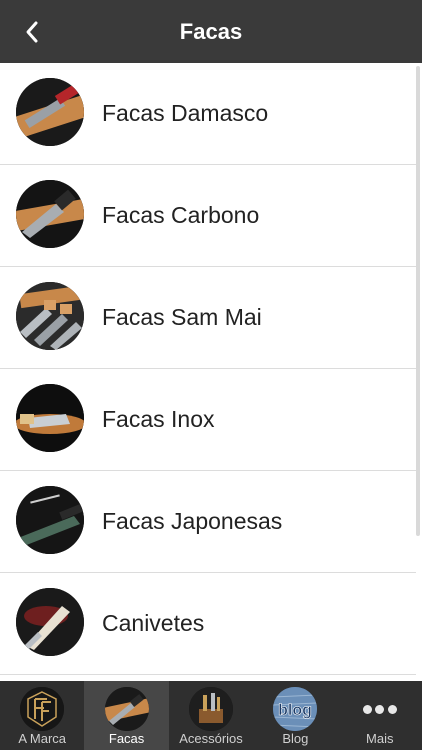  Describe the element at coordinates (42, 709) in the screenshot. I see `brand-logo-icon` at that location.